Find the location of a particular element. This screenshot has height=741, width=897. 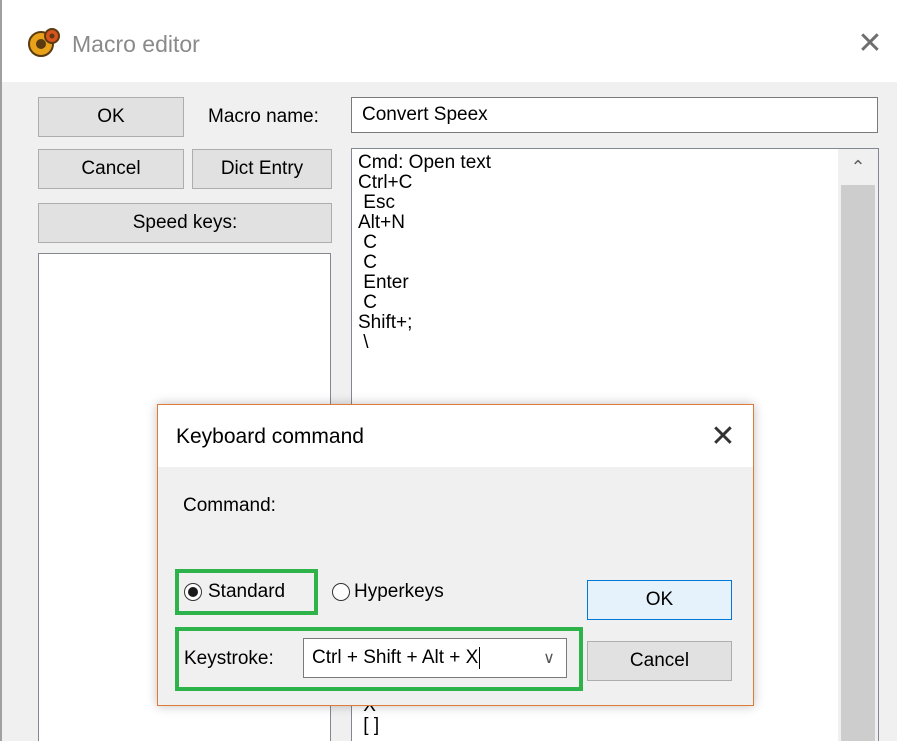

speed-keys-button: Speed keys: is located at coordinates (185, 223).